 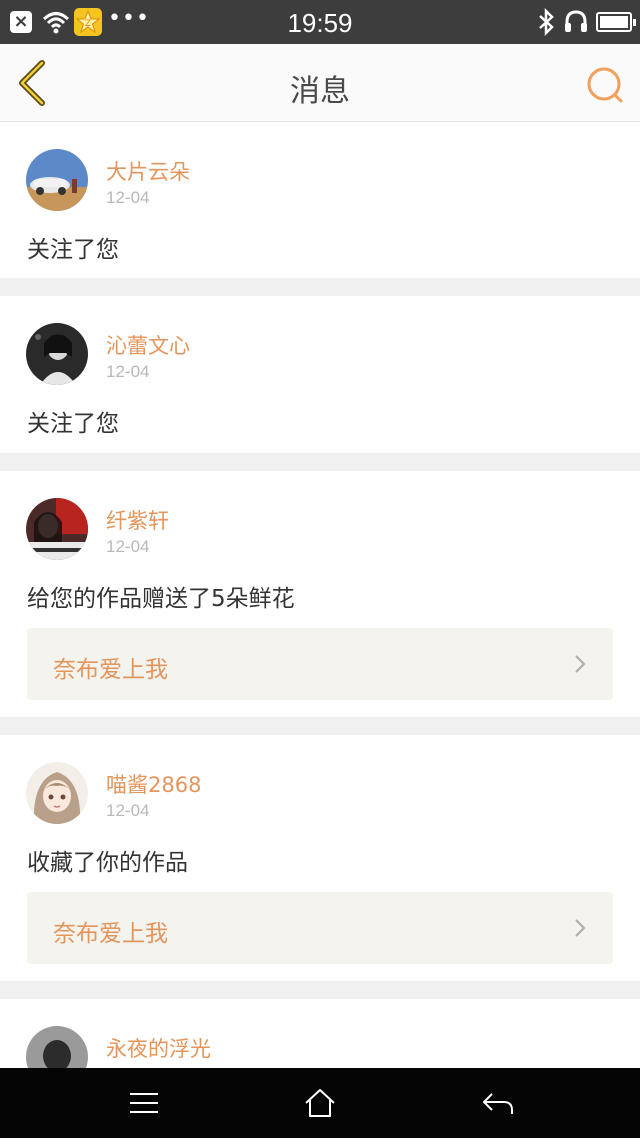 I want to click on return-icon, so click(x=498, y=1103).